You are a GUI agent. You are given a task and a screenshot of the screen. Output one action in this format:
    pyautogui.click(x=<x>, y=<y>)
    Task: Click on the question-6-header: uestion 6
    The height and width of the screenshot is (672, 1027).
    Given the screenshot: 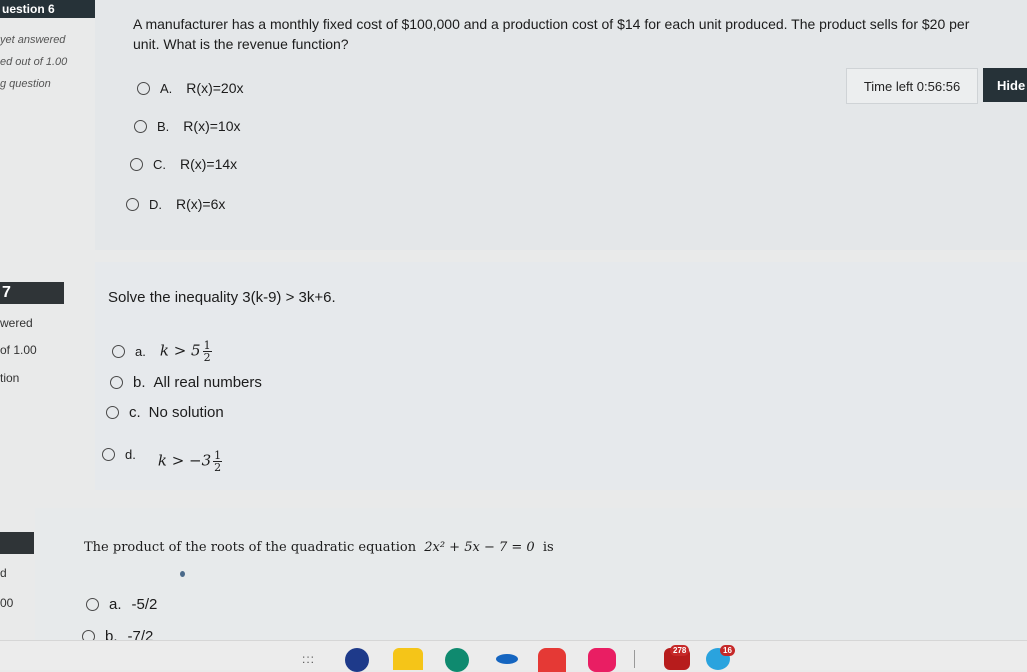 What is the action you would take?
    pyautogui.click(x=49, y=9)
    